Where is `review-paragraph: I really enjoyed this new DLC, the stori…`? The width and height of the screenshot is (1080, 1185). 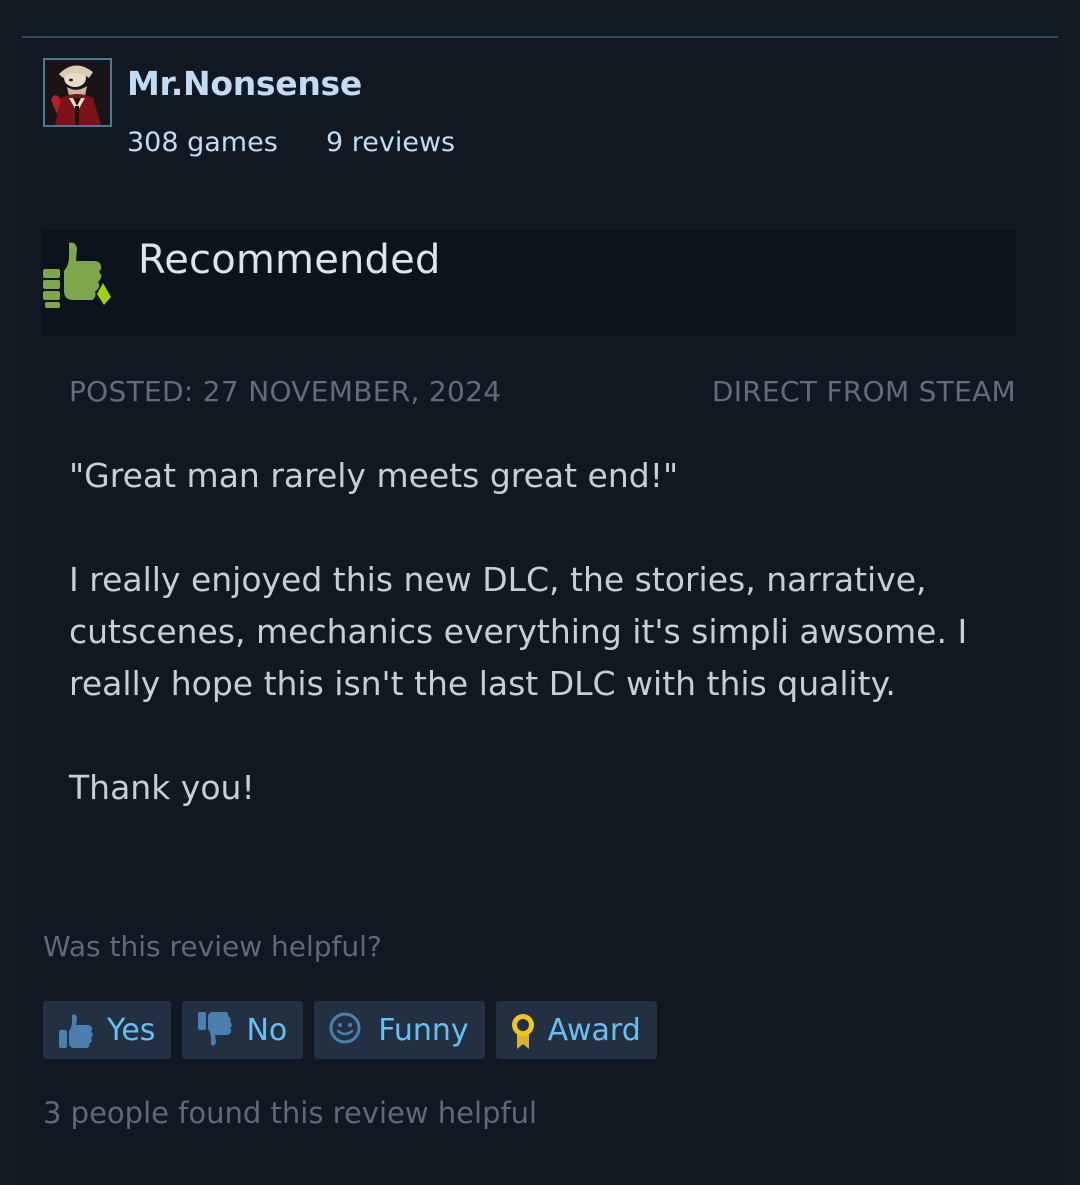
review-paragraph: I really enjoyed this new DLC, the stori… is located at coordinates (518, 631).